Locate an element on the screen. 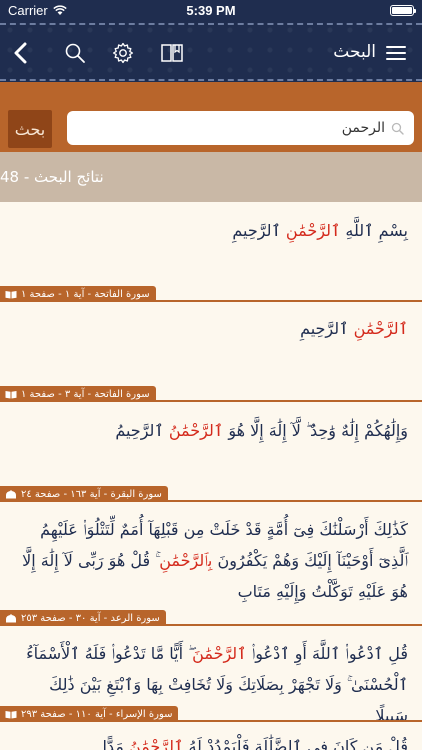  battery-icon is located at coordinates (403, 10).